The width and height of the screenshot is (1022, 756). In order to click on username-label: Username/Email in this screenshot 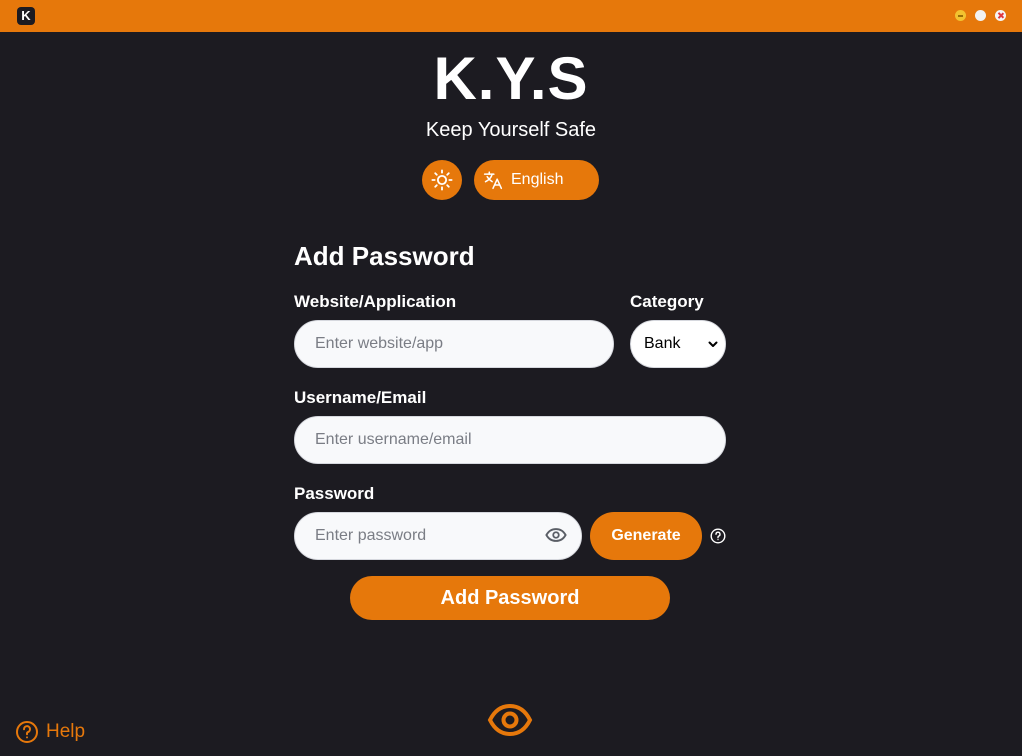, I will do `click(360, 397)`.